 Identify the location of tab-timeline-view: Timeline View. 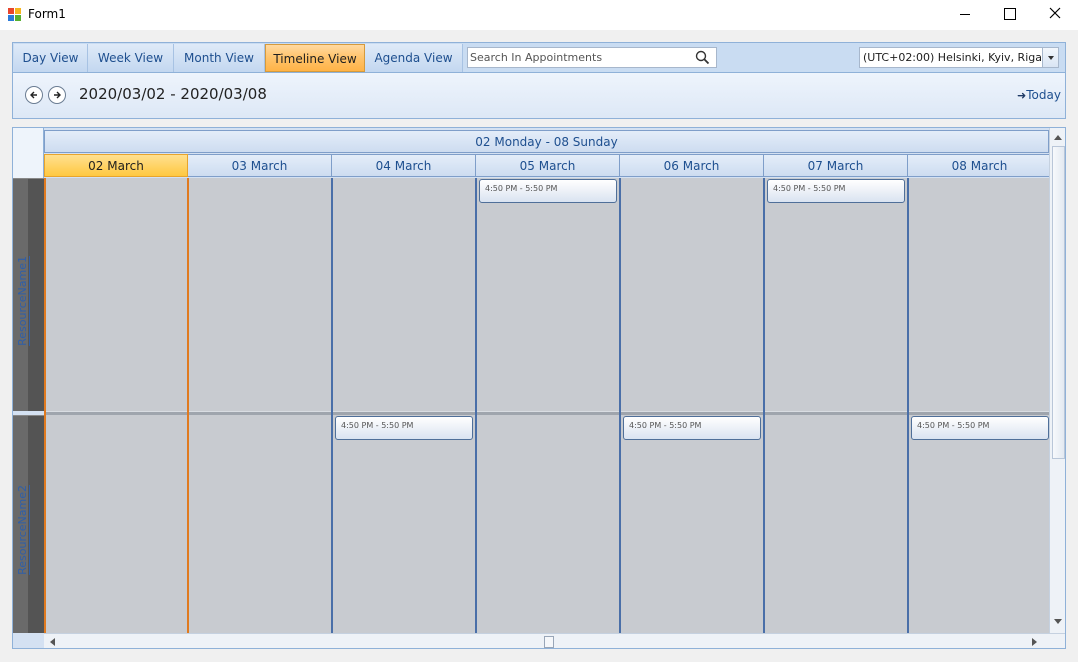
(315, 58).